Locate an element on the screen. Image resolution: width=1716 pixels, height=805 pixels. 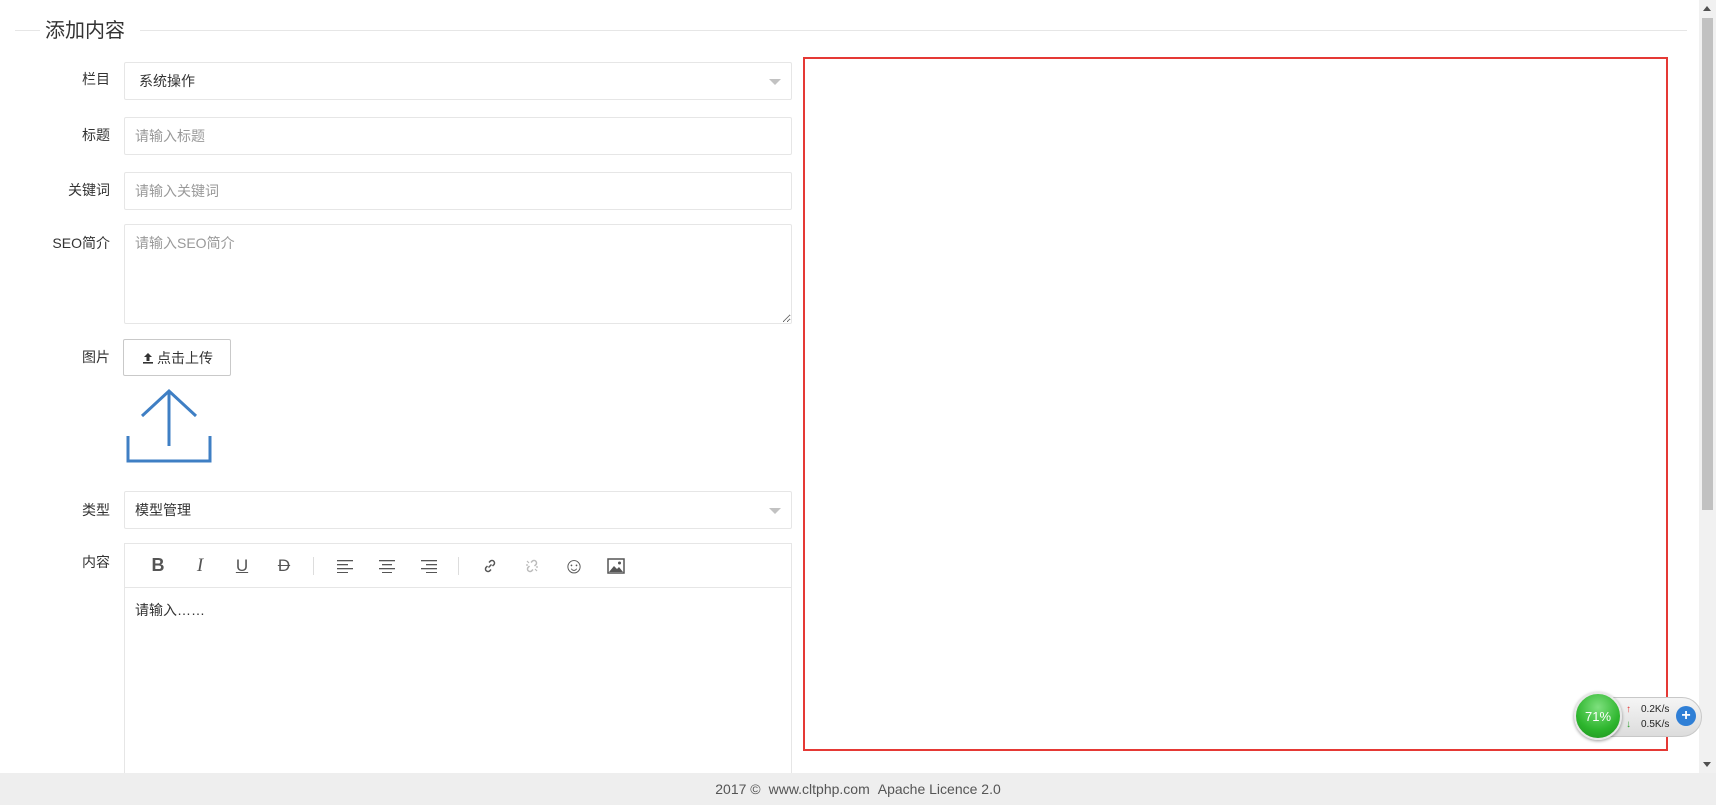
image-label: 图片 is located at coordinates (96, 357).